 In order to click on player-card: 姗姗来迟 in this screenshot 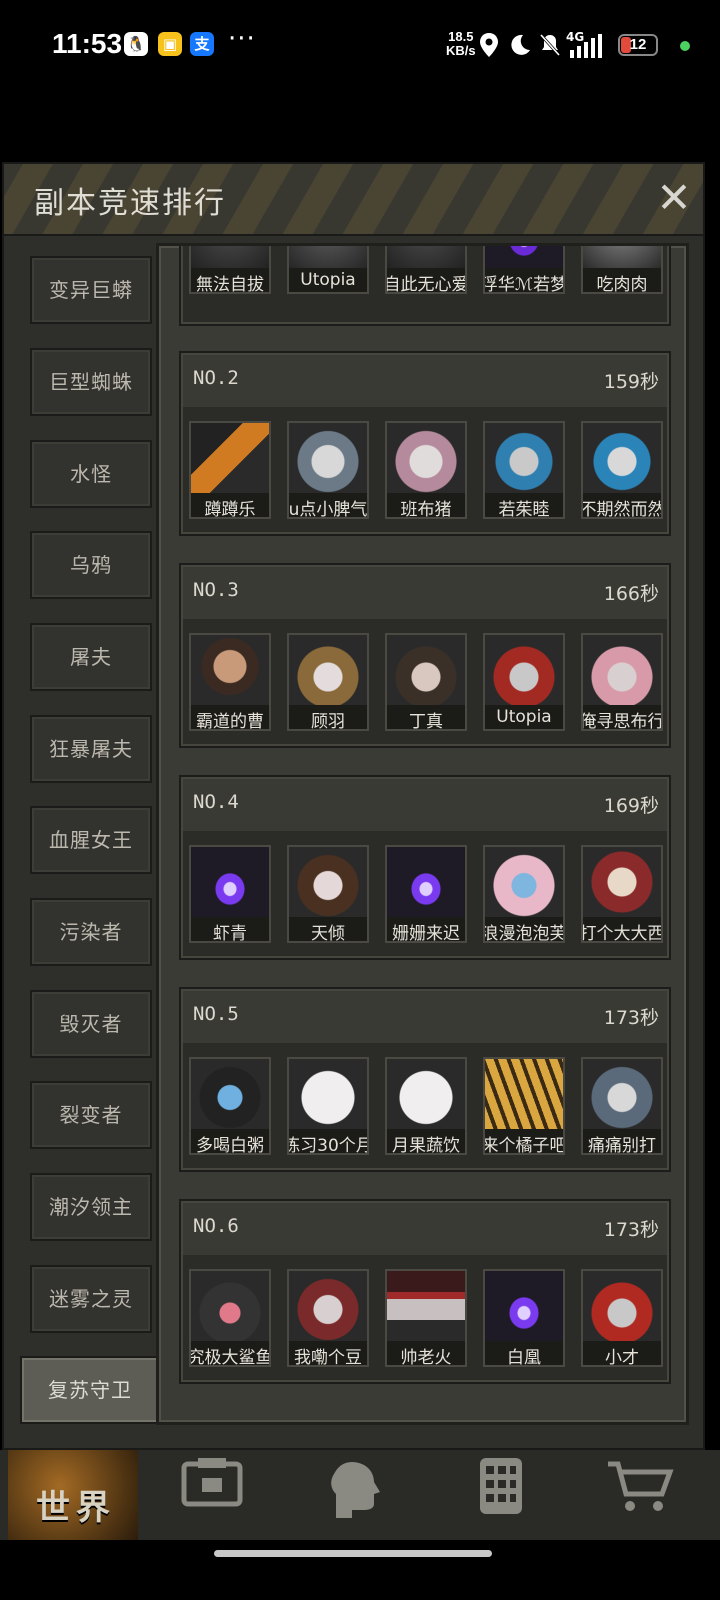, I will do `click(426, 894)`.